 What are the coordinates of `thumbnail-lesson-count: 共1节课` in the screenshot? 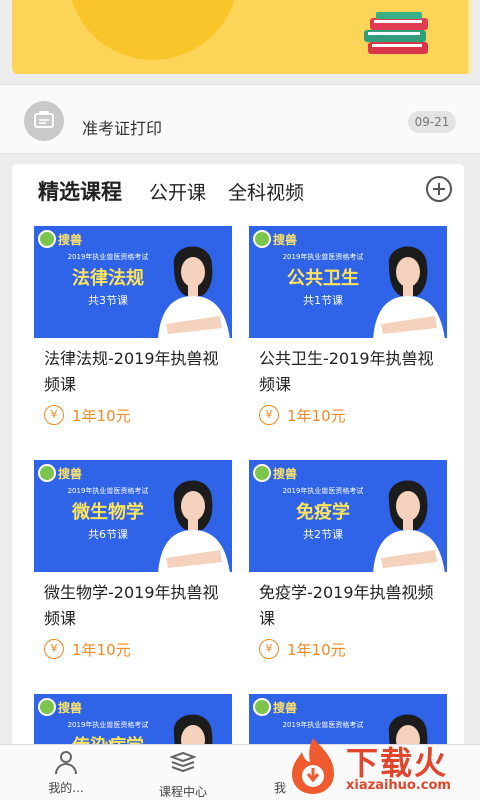 It's located at (323, 300).